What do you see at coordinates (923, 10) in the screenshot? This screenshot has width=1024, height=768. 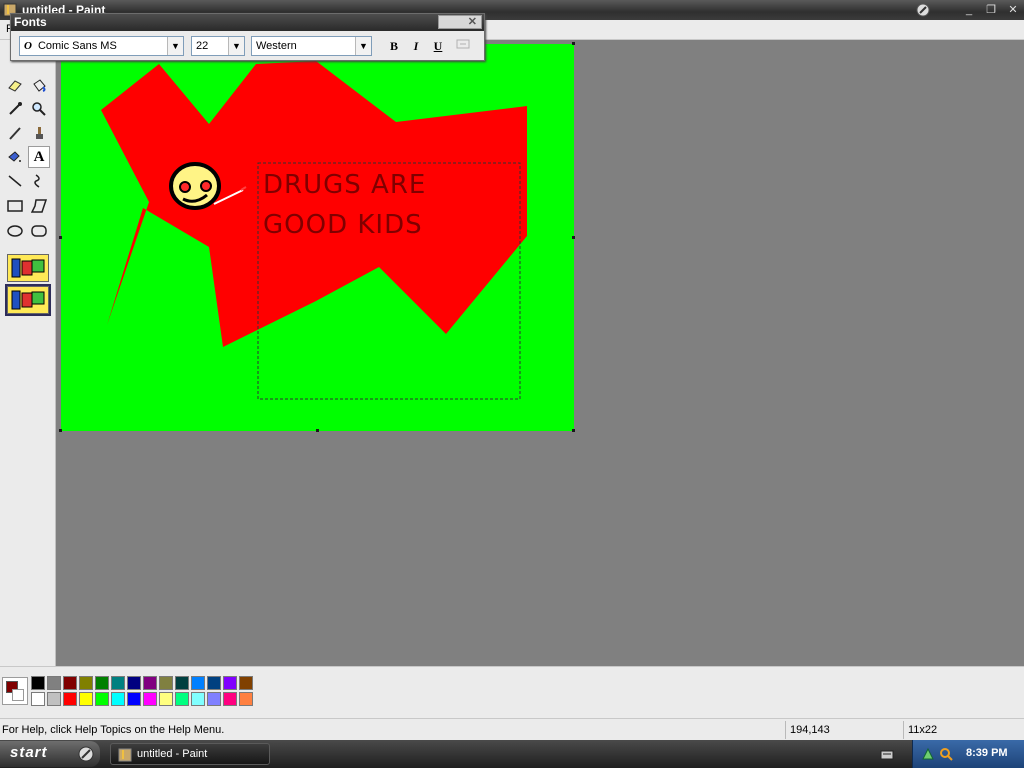 I see `help-icon` at bounding box center [923, 10].